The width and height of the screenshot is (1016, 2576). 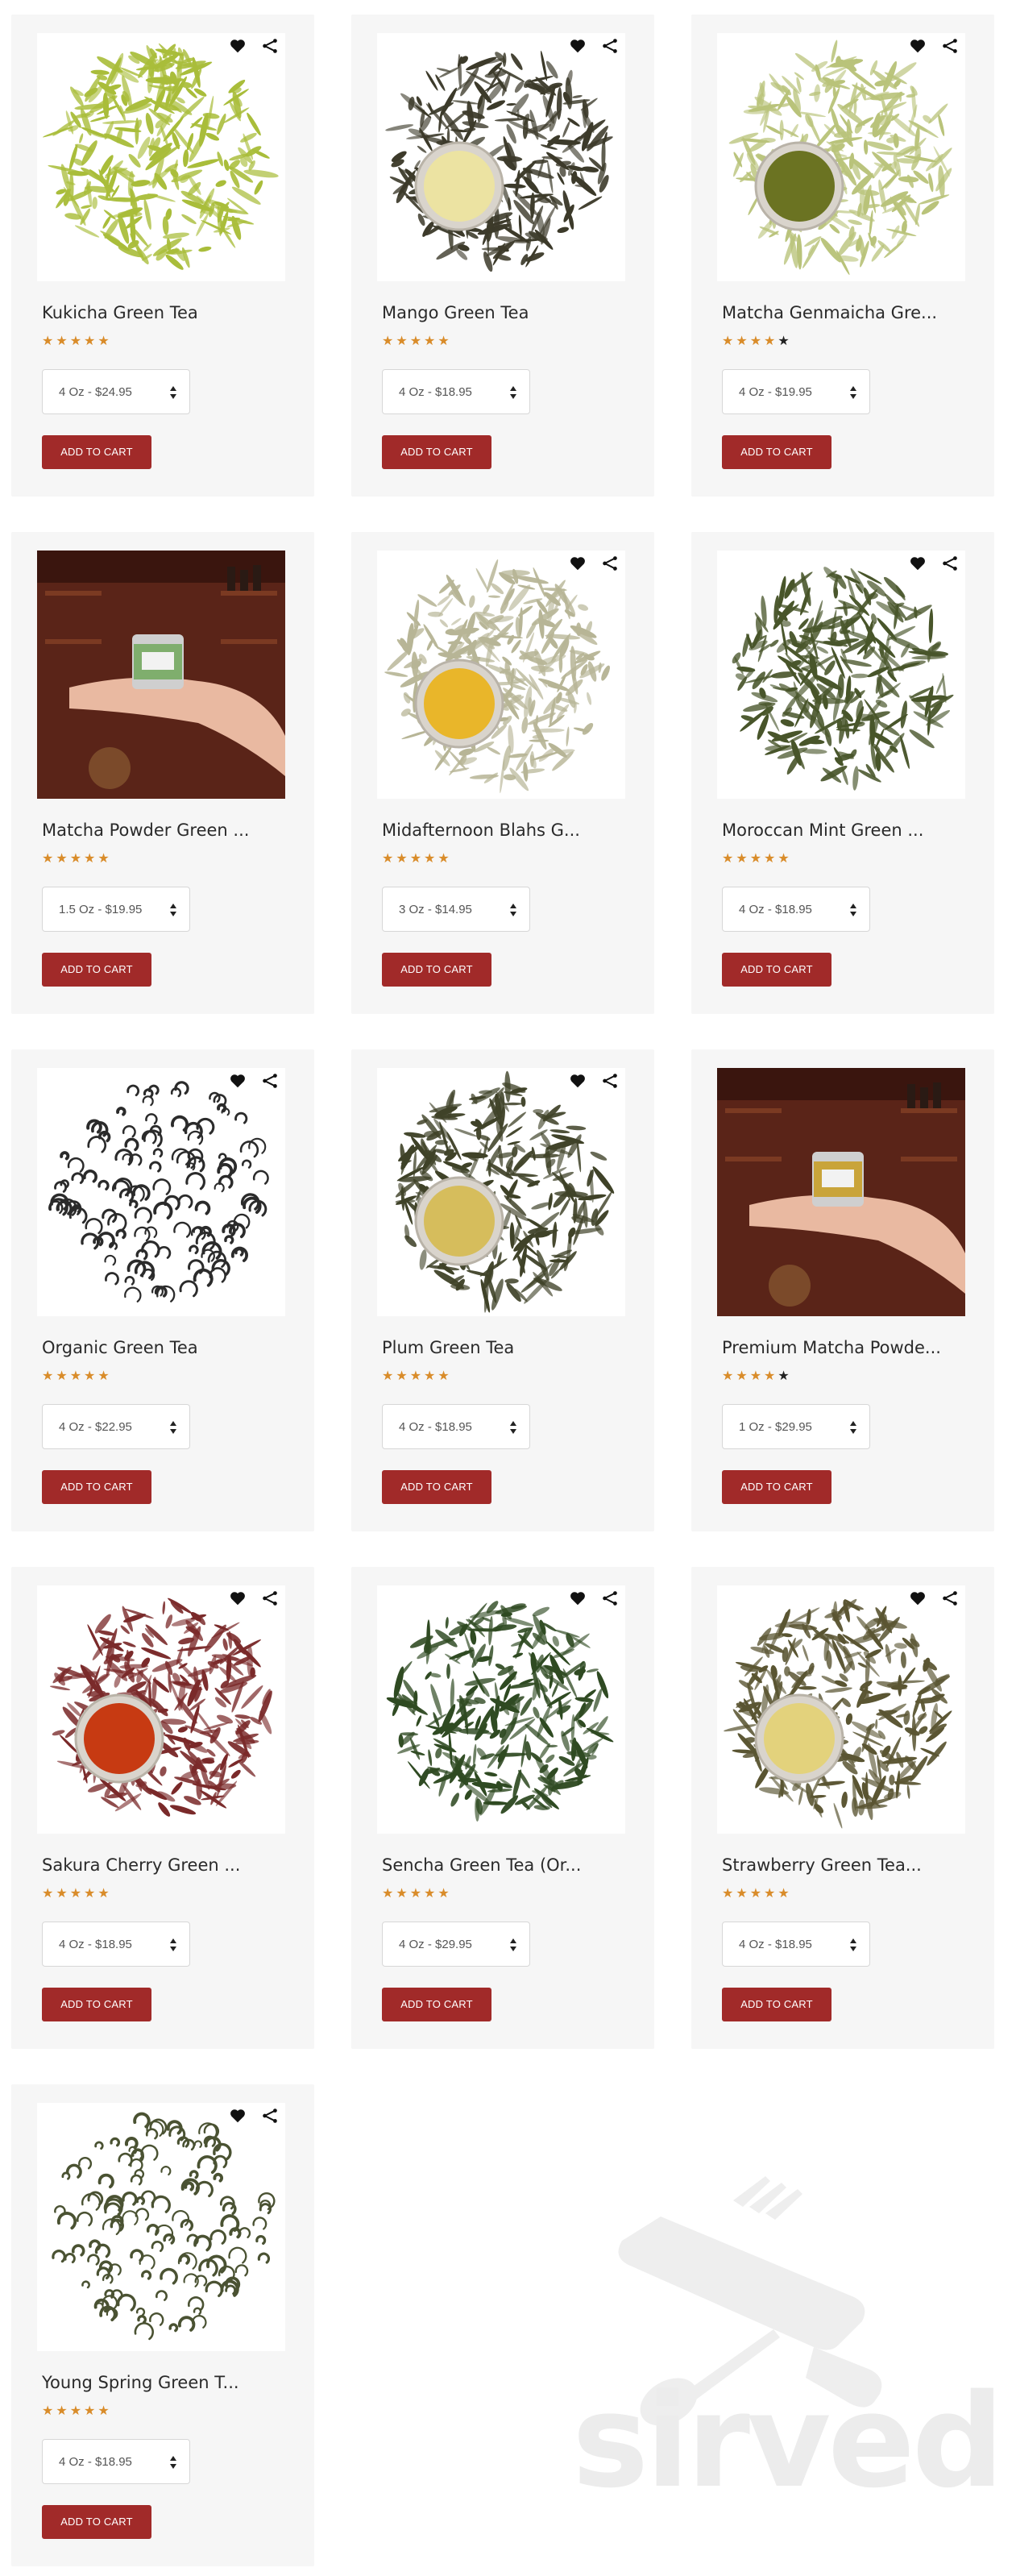 I want to click on size-select: 4 Oz - $29.95, so click(x=456, y=1944).